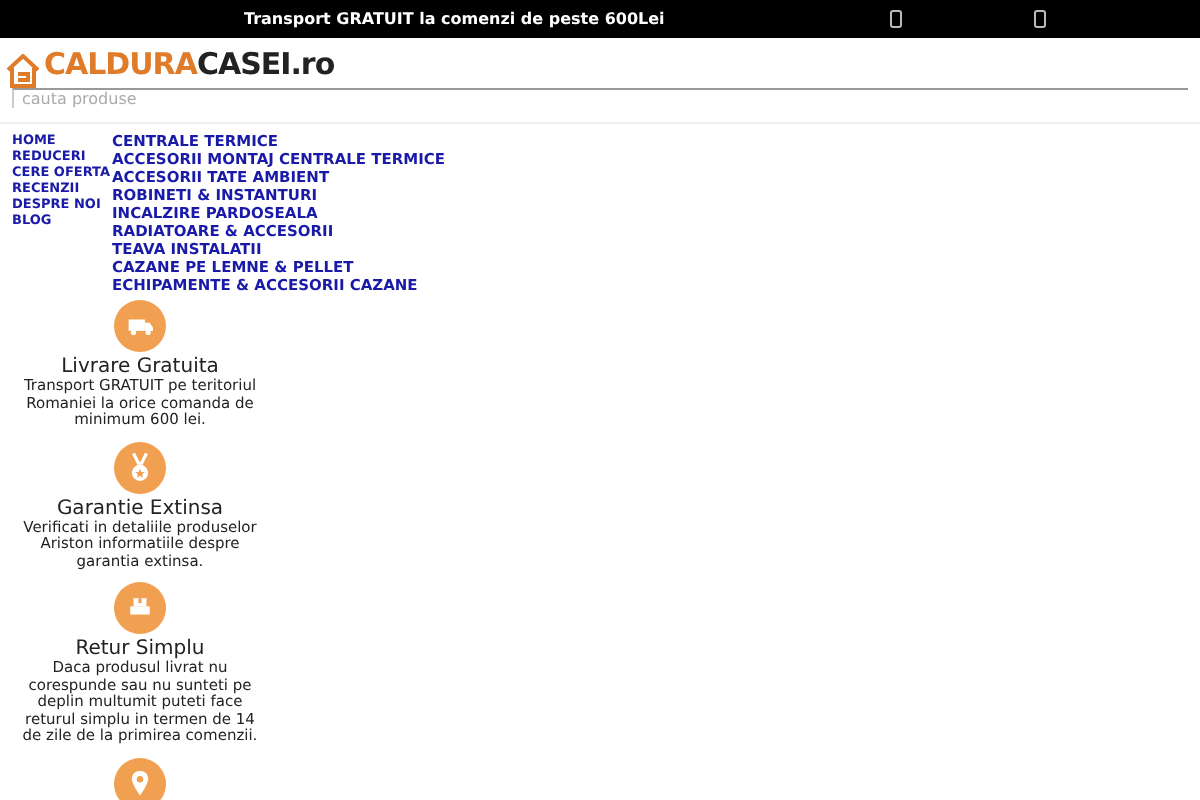  What do you see at coordinates (140, 467) in the screenshot?
I see `medal-icon` at bounding box center [140, 467].